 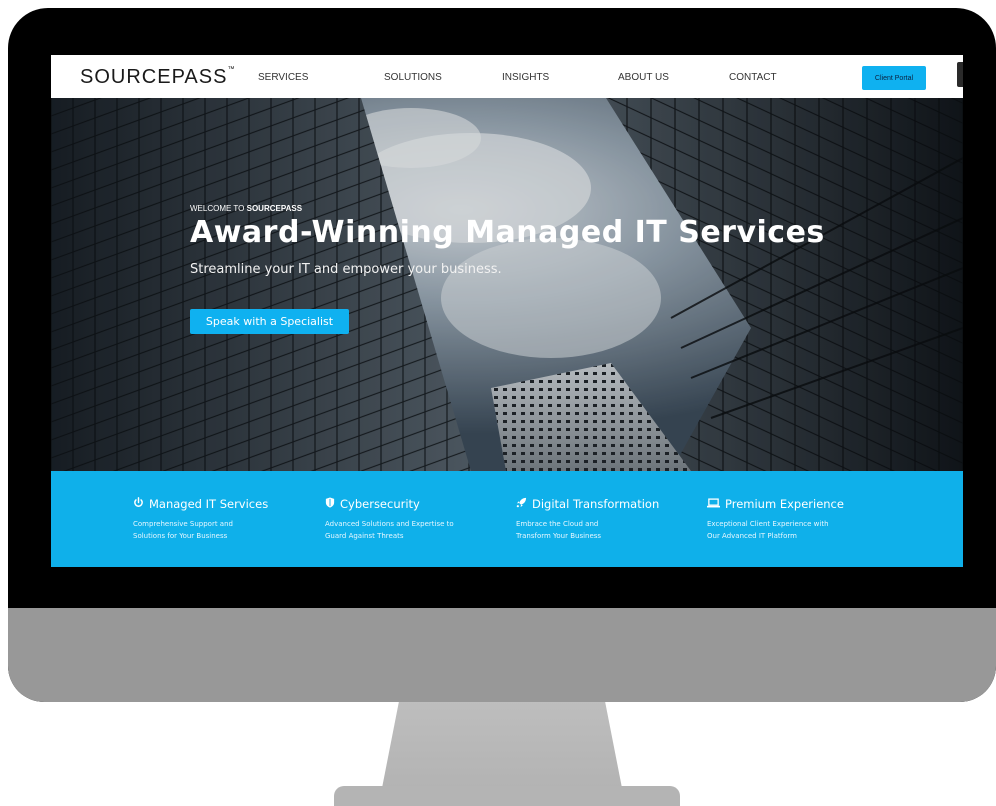 I want to click on nav-insights: INSIGHTS, so click(x=525, y=77).